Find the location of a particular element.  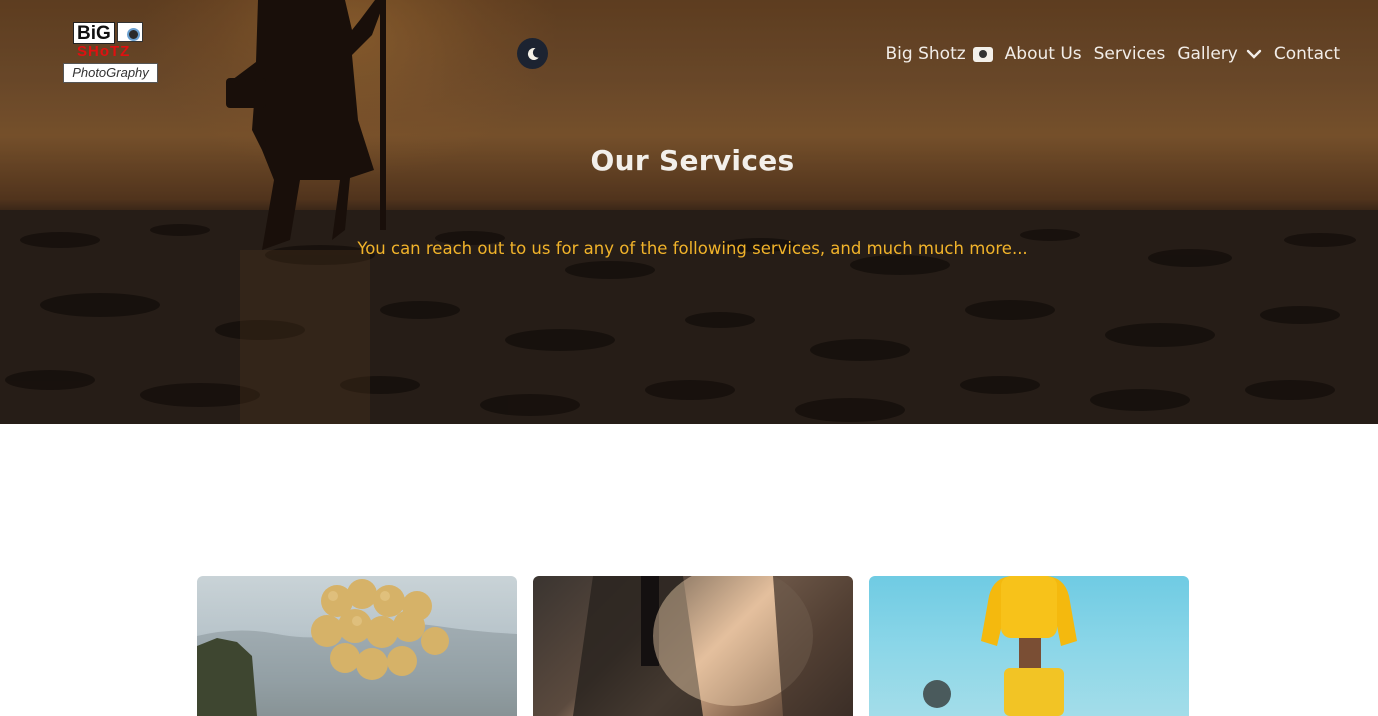

nav-item-services: Services is located at coordinates (1130, 54).